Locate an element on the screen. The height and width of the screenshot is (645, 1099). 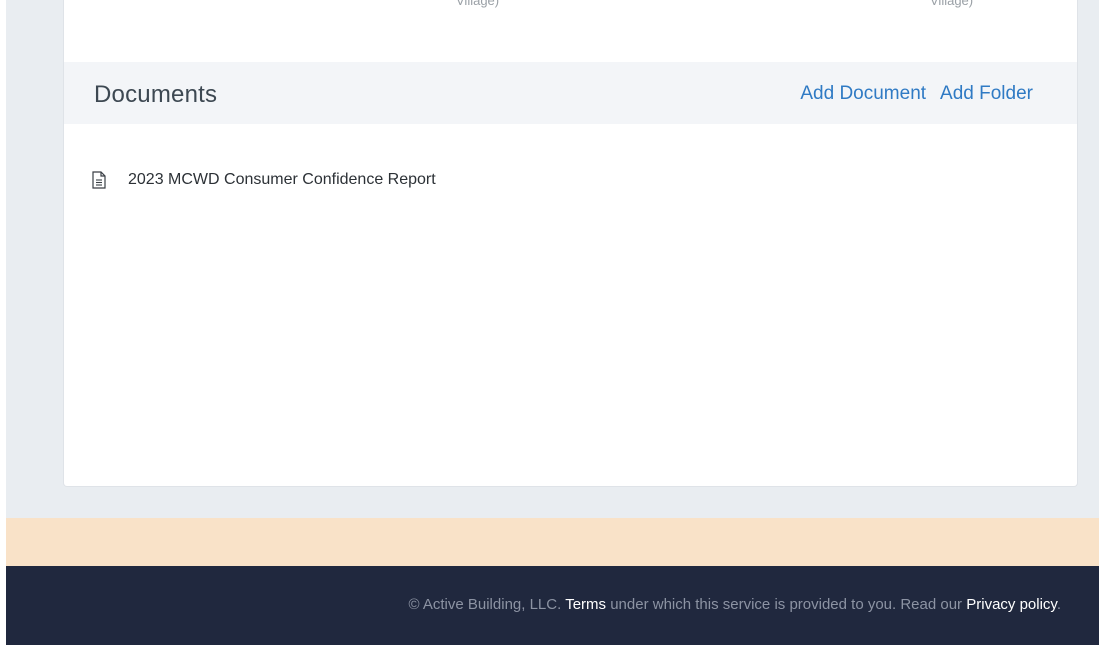
add-document-link: Add Document is located at coordinates (863, 93).